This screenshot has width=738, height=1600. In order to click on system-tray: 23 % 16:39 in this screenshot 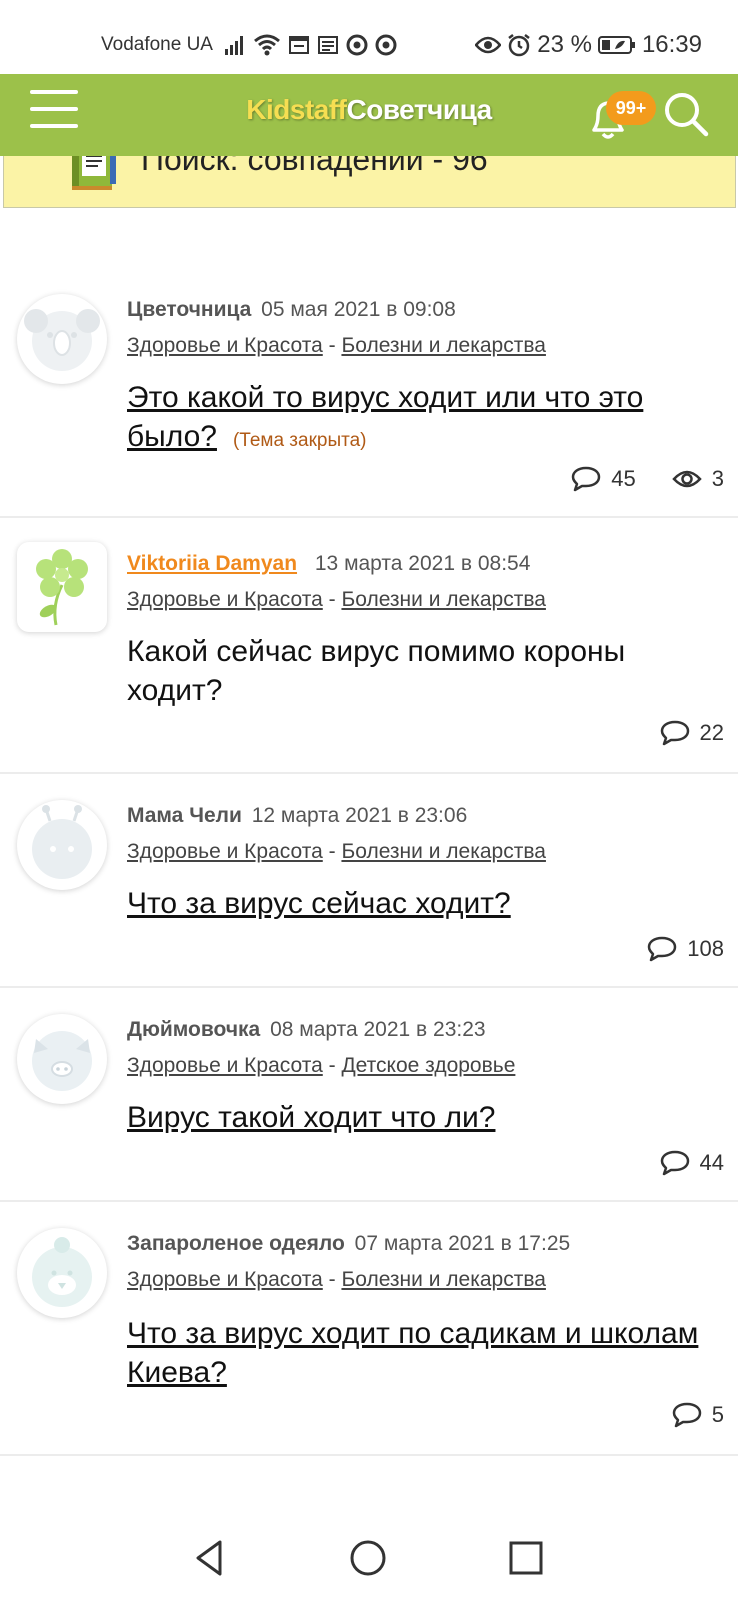, I will do `click(588, 45)`.